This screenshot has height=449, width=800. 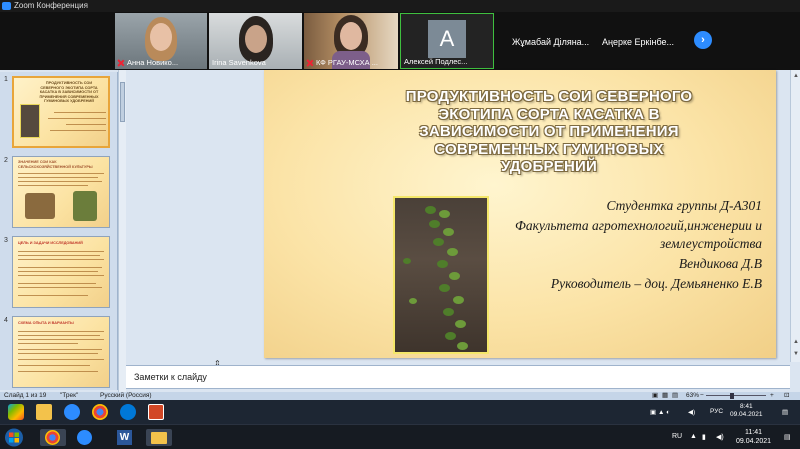 I want to click on thumb-title: ЦЕЛЬ И ЗАДАЧИ ИССЛЕДОВАНИЙ, so click(x=50, y=243).